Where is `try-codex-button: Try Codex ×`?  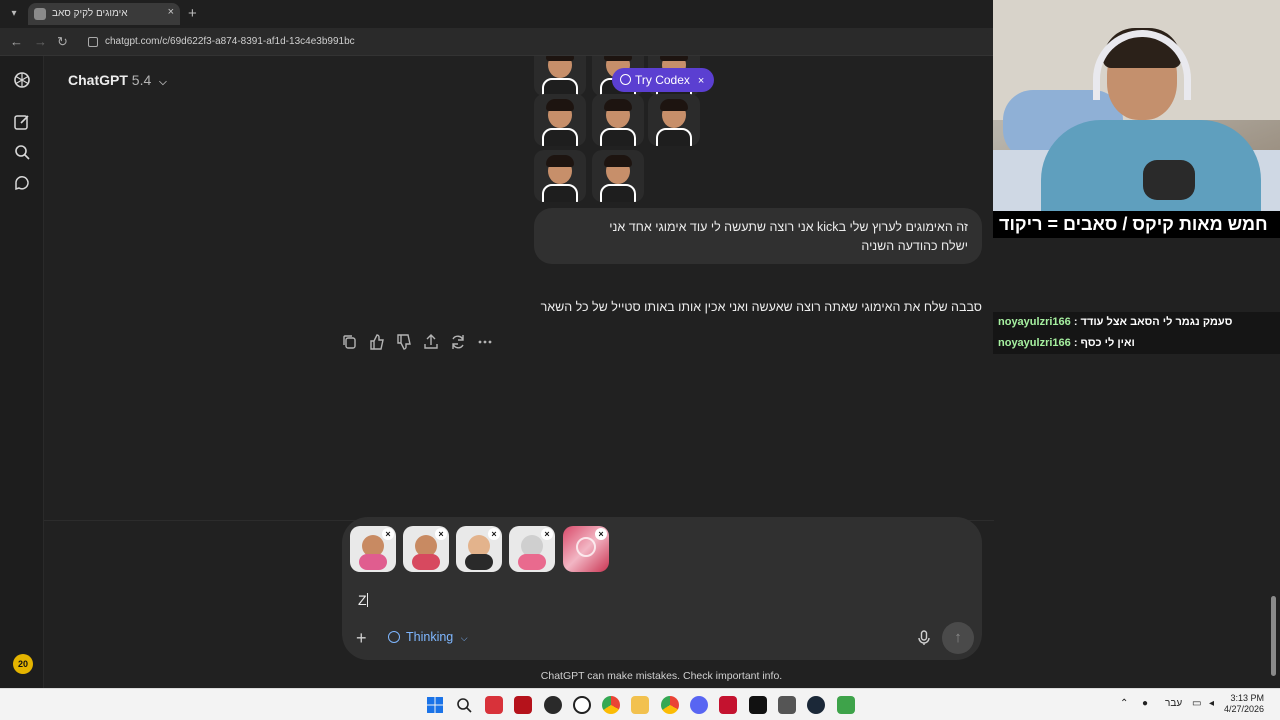
try-codex-button: Try Codex × is located at coordinates (663, 80).